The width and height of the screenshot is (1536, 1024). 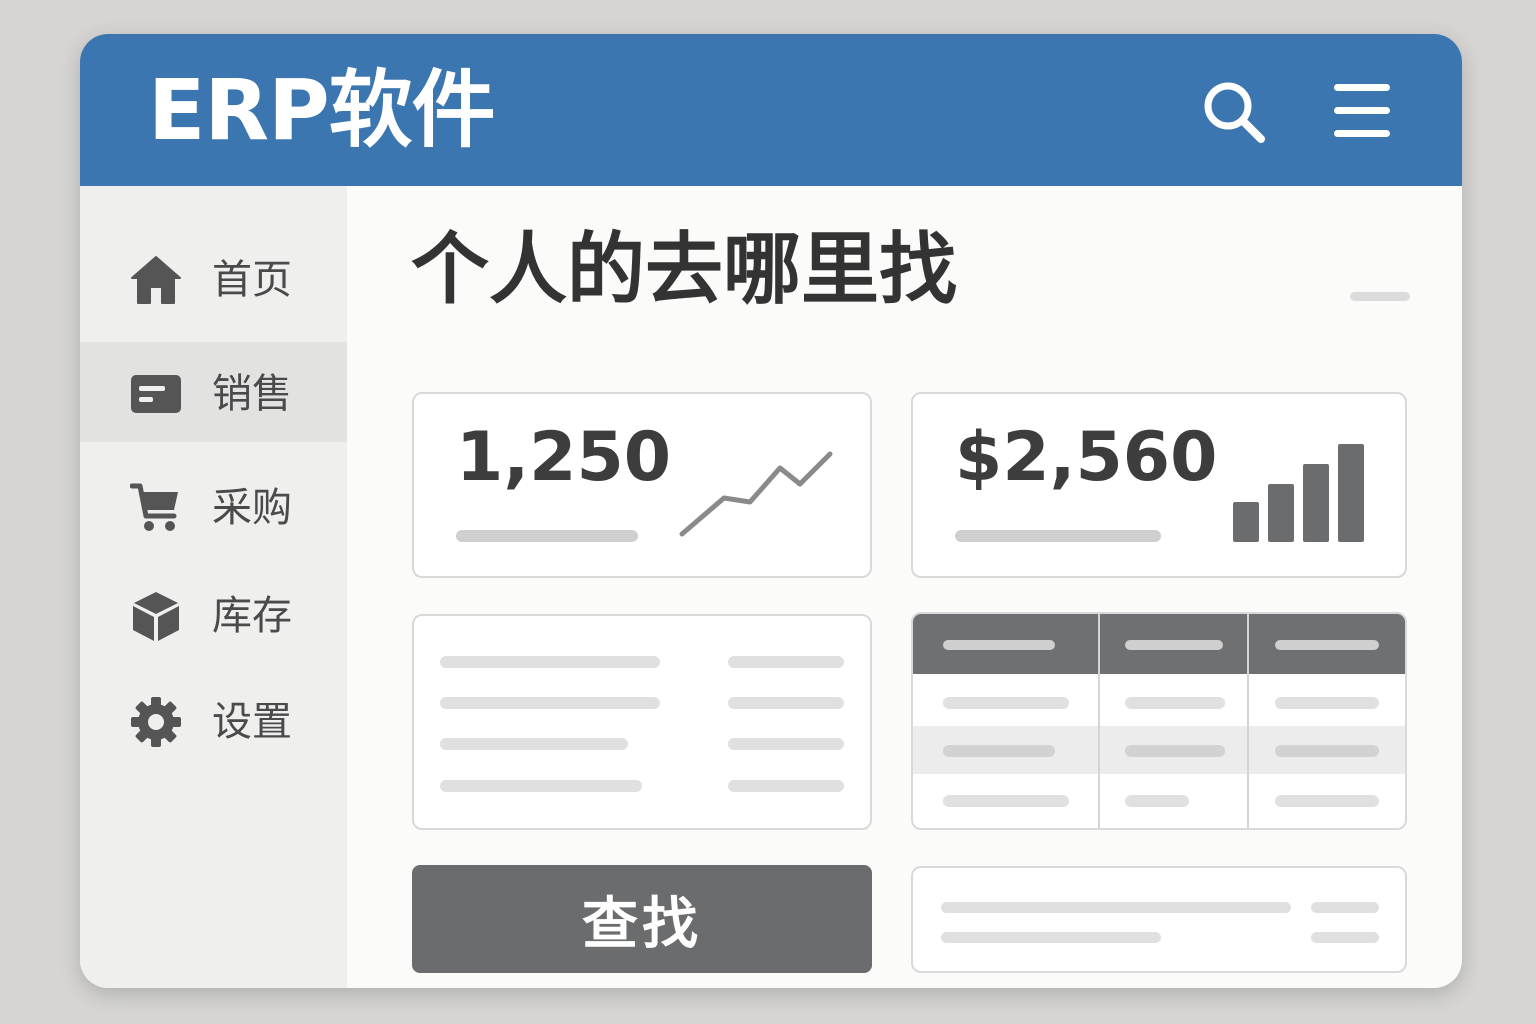 What do you see at coordinates (156, 394) in the screenshot?
I see `sales-card-icon` at bounding box center [156, 394].